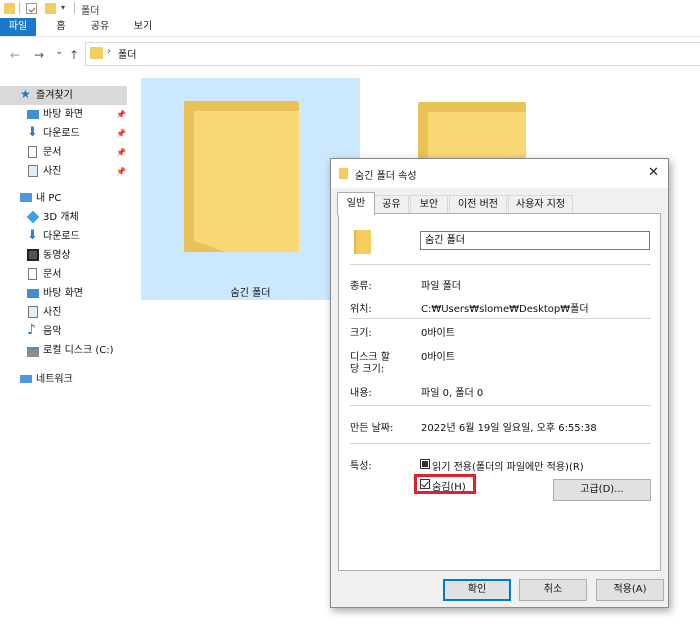 This screenshot has height=629, width=700. Describe the element at coordinates (63, 312) in the screenshot. I see `sidebar-item-pictures-pc: 사진` at that location.